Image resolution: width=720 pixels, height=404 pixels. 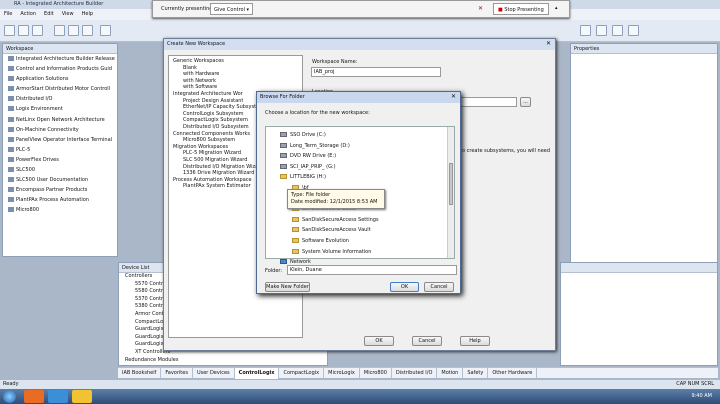 What do you see at coordinates (149, 283) in the screenshot?
I see `device-item-label: 5570 Contr` at bounding box center [149, 283].